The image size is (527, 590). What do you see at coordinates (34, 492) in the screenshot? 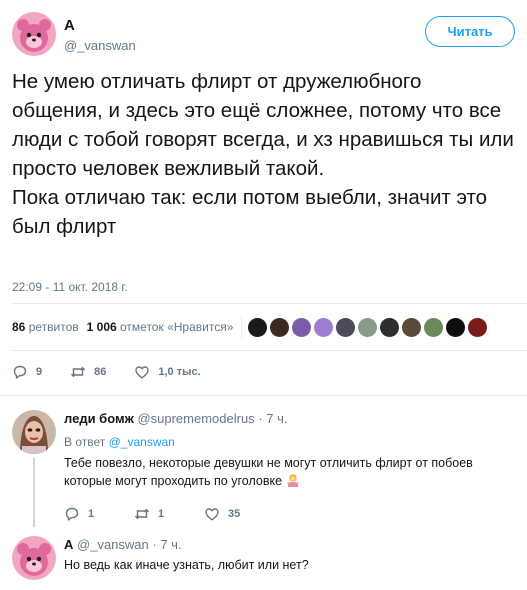
I see `thread-connector-line` at bounding box center [34, 492].